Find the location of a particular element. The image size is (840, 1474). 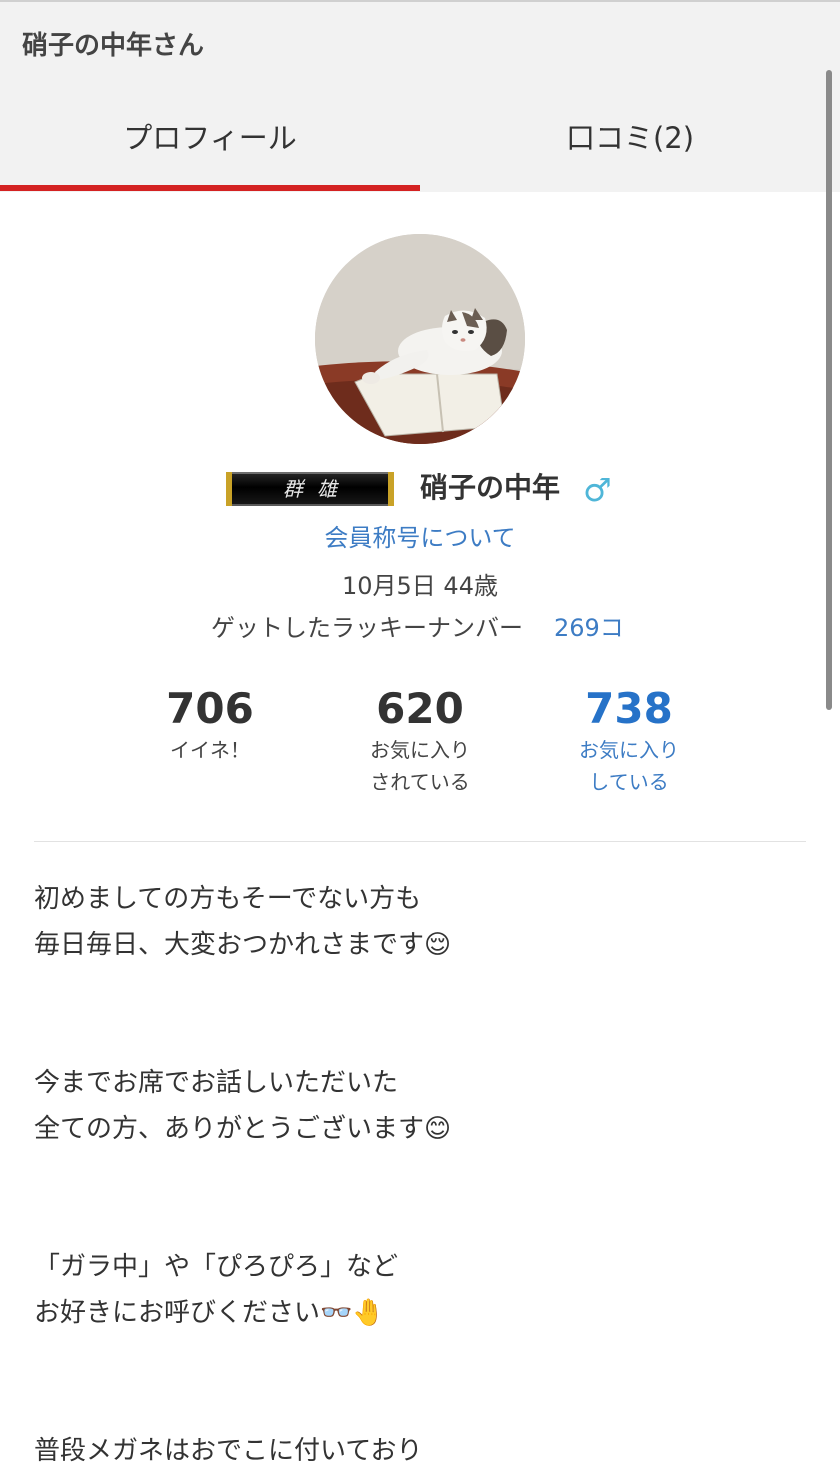

member-title-badge-text: 群雄 is located at coordinates (317, 489).